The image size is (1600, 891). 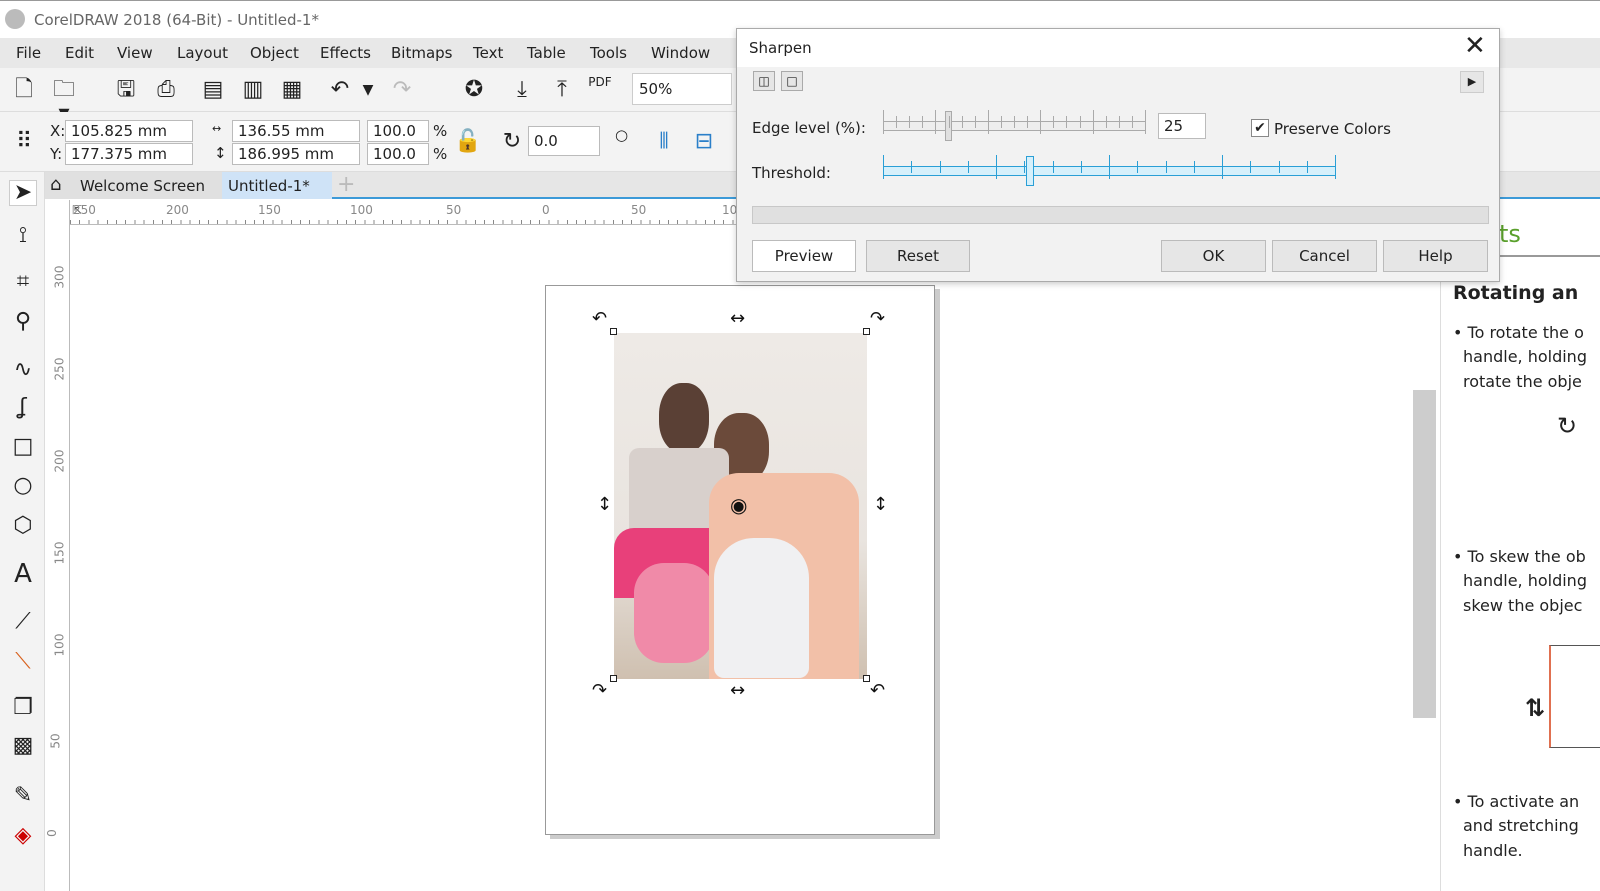 What do you see at coordinates (166, 90) in the screenshot?
I see `print-icon: ⎙` at bounding box center [166, 90].